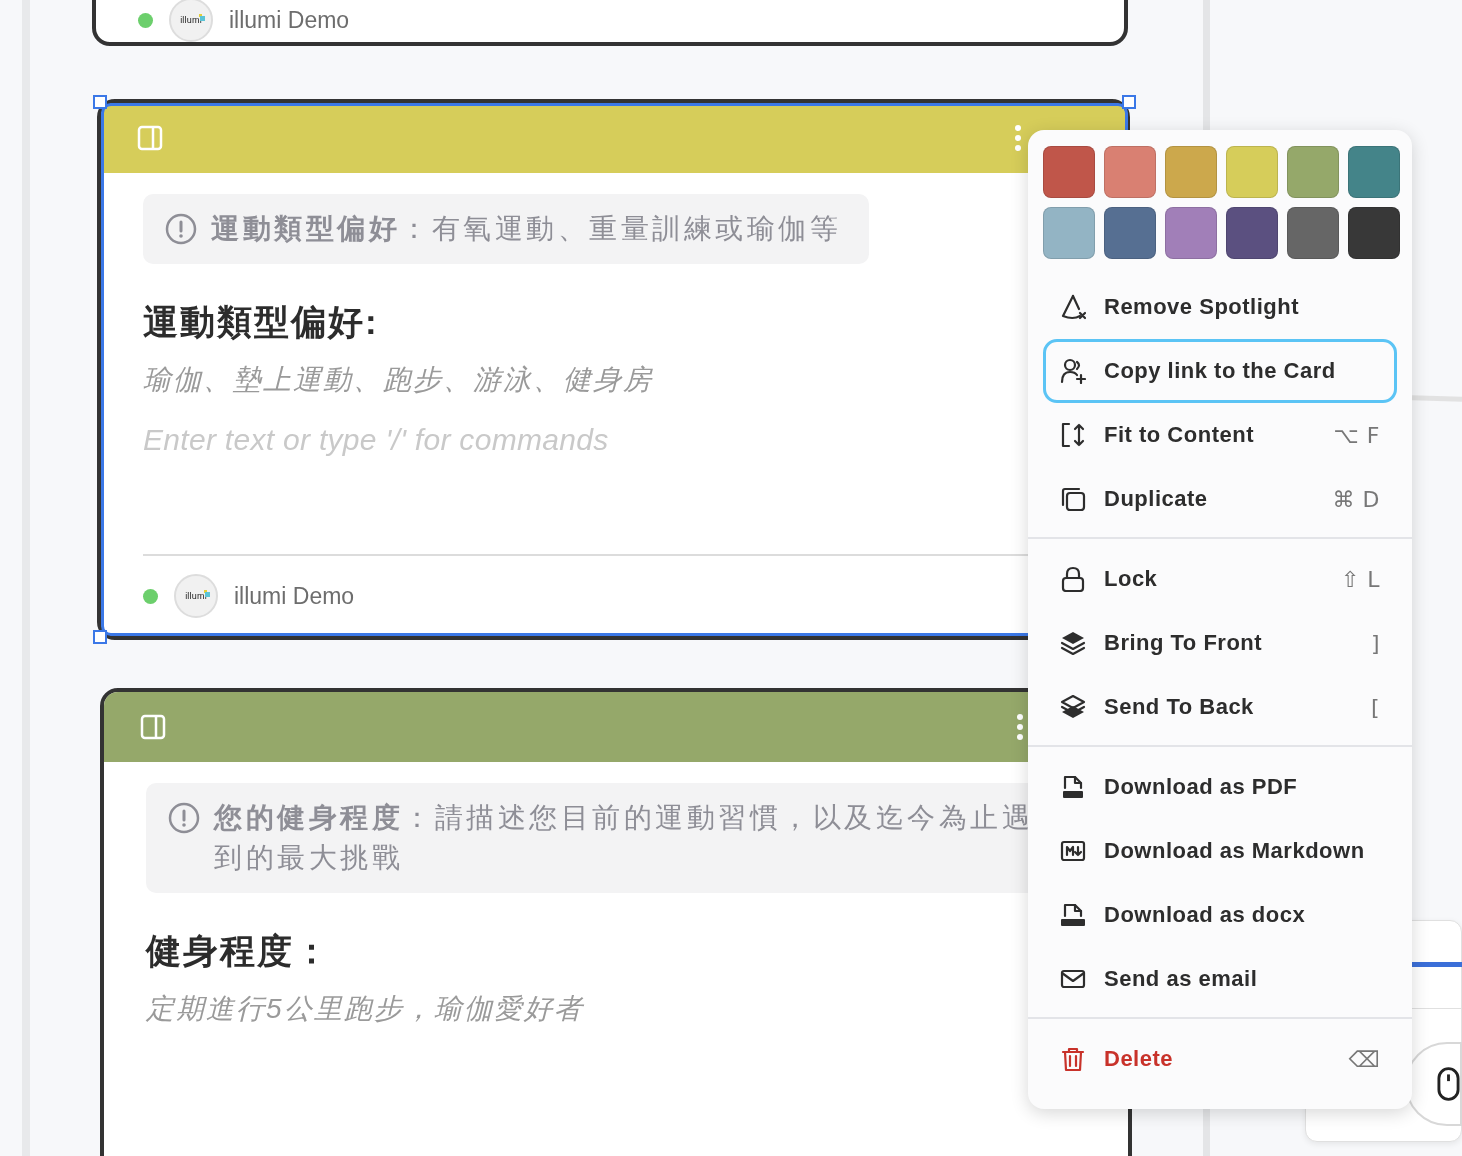 Image resolution: width=1462 pixels, height=1156 pixels. Describe the element at coordinates (1356, 435) in the screenshot. I see `shortcut-hint: ⌥ F` at that location.